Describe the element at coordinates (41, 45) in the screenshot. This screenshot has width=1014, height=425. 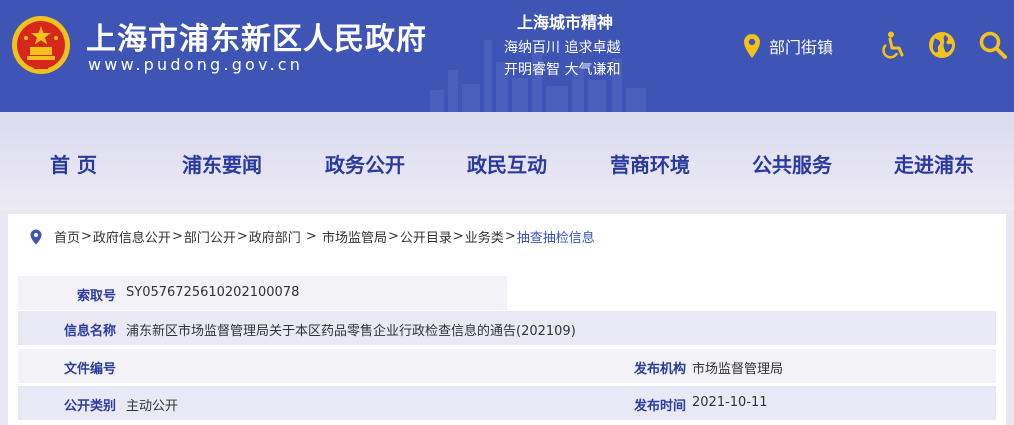
I see `national-emblem-logo` at that location.